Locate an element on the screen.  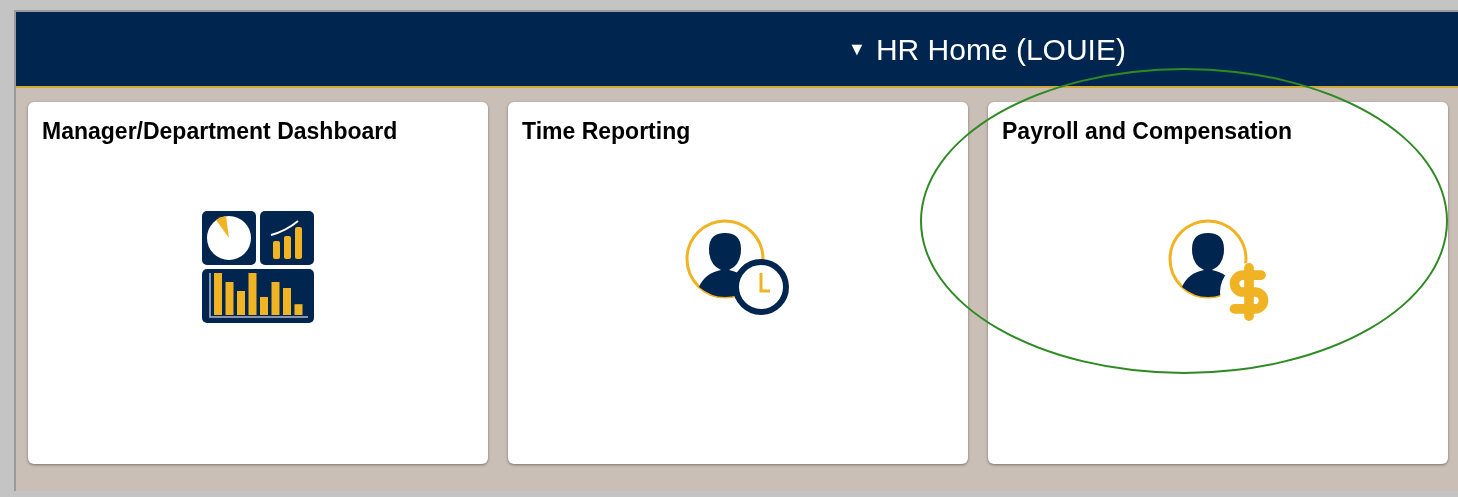
tile-title: Payroll and Compensation is located at coordinates (1147, 131).